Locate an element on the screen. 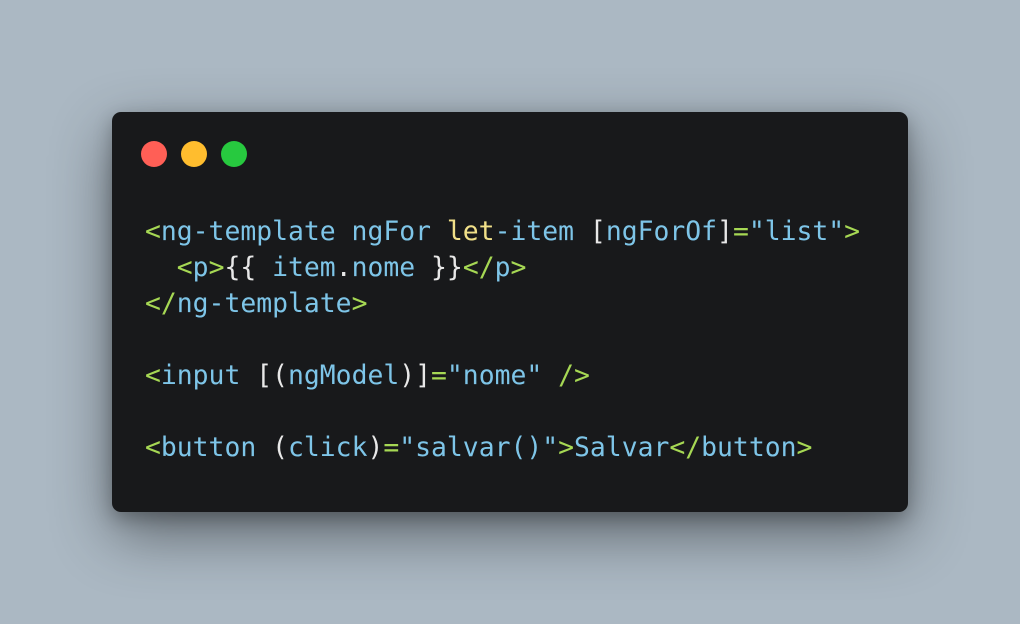 The image size is (1020, 624). close-button is located at coordinates (154, 154).